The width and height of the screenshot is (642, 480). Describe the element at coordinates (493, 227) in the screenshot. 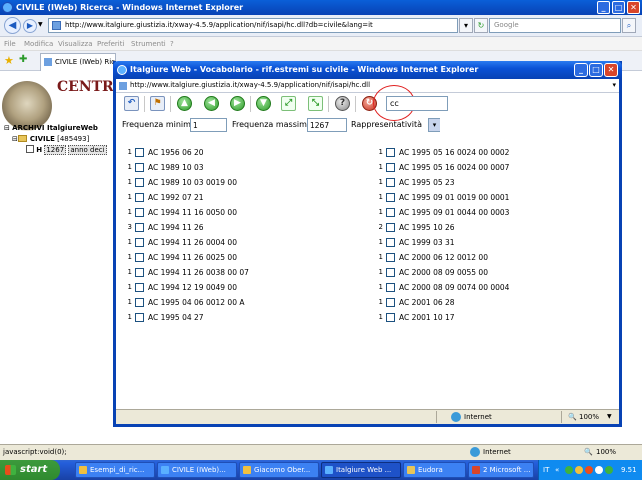

I see `term-row: 2 AC 1995 10 26` at that location.